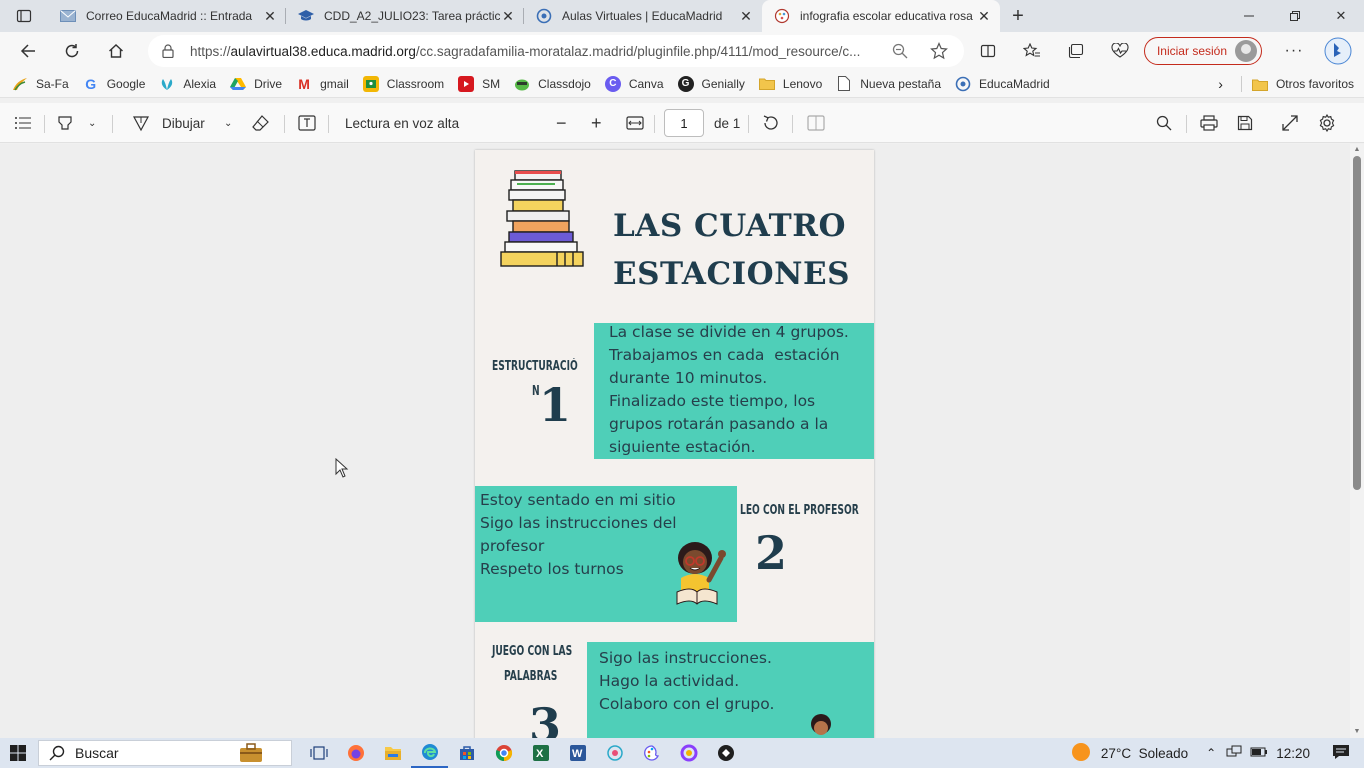  Describe the element at coordinates (888, 84) in the screenshot. I see `bookmark-nueva-pestana: Nueva pestaña` at that location.